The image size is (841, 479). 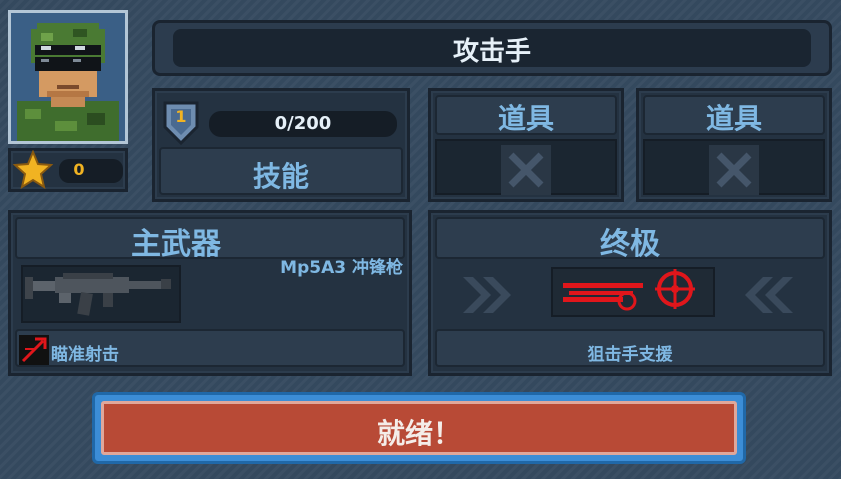 I want to click on soldier-avatar-icon, so click(x=68, y=77).